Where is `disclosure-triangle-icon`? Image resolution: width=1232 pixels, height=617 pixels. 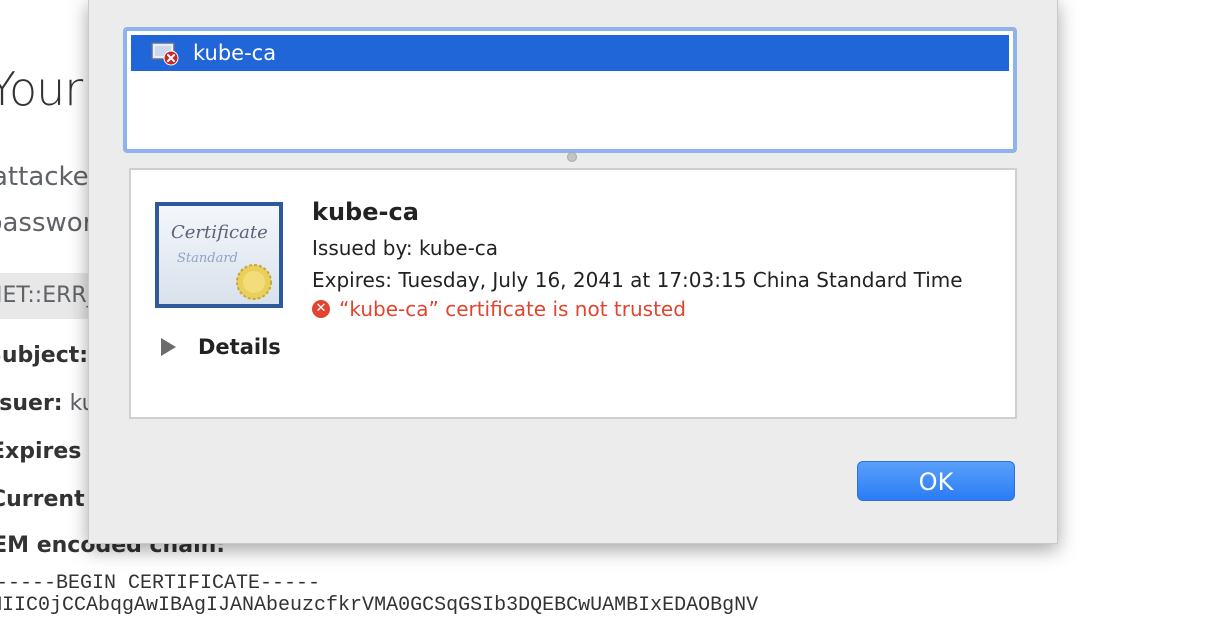 disclosure-triangle-icon is located at coordinates (168, 347).